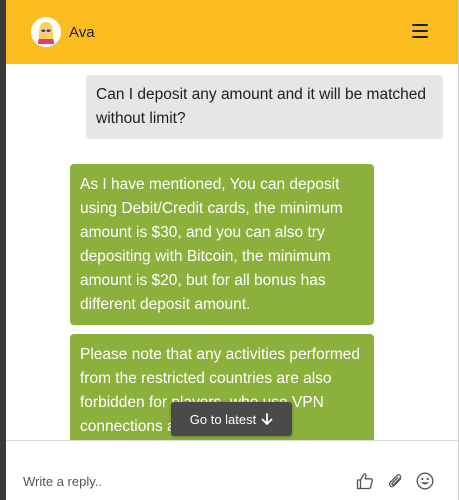  Describe the element at coordinates (173, 481) in the screenshot. I see `reply-input` at that location.